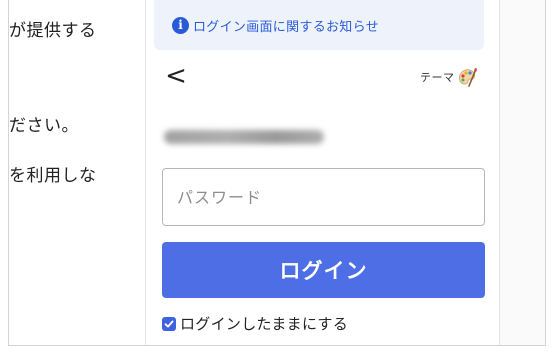 The width and height of the screenshot is (555, 354). I want to click on article-text-line: ださい。, so click(44, 126).